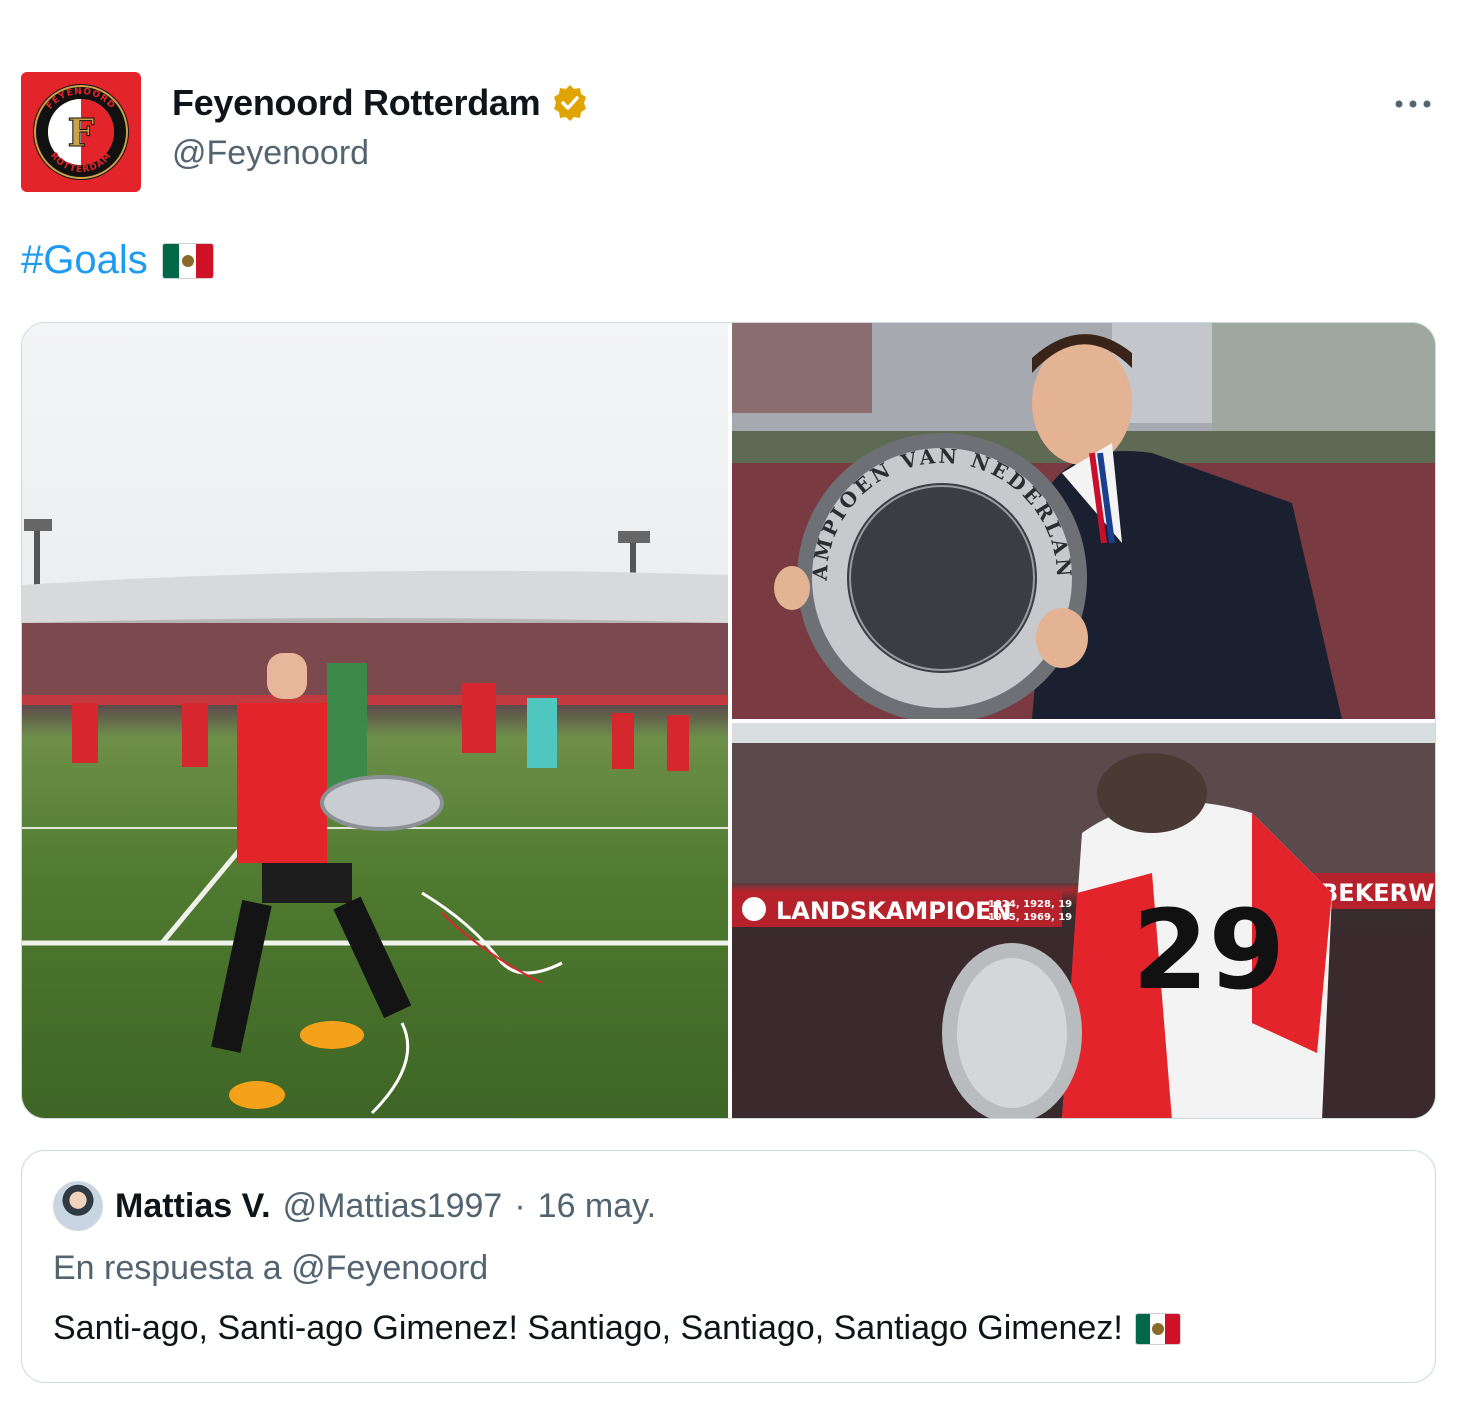 The height and width of the screenshot is (1413, 1459). I want to click on author-name-row: Feyenoord Rotterdam, so click(381, 103).